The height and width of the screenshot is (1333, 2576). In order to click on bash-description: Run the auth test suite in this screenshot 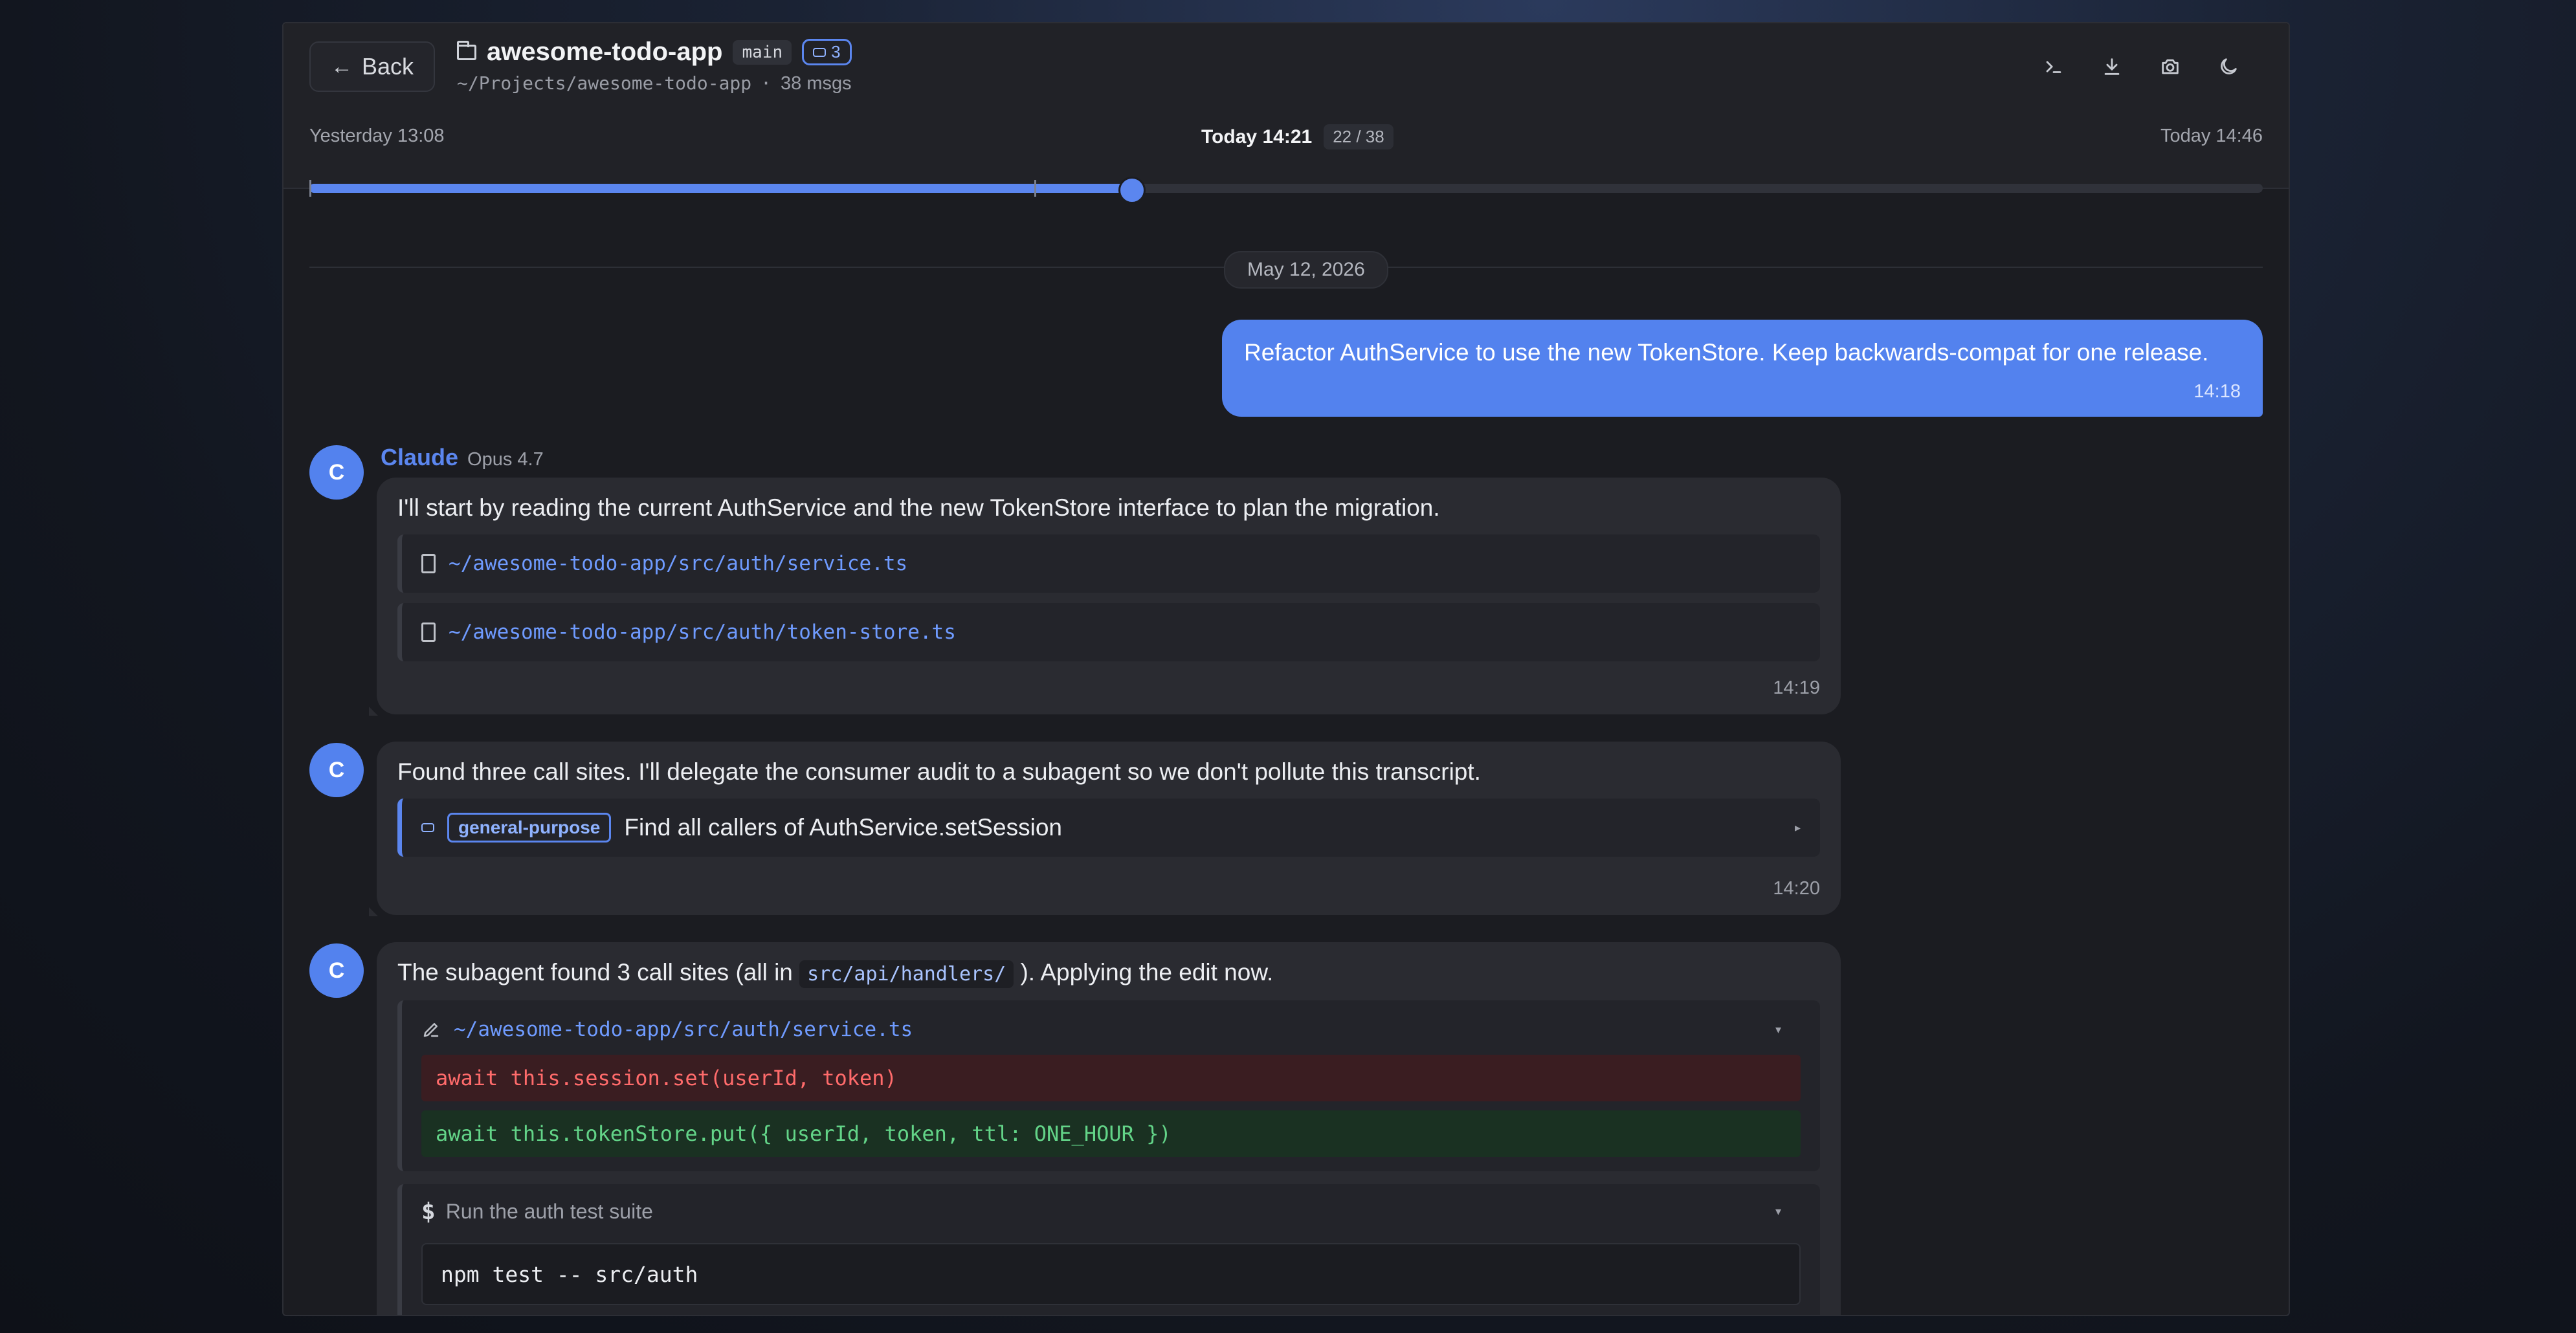, I will do `click(549, 1211)`.